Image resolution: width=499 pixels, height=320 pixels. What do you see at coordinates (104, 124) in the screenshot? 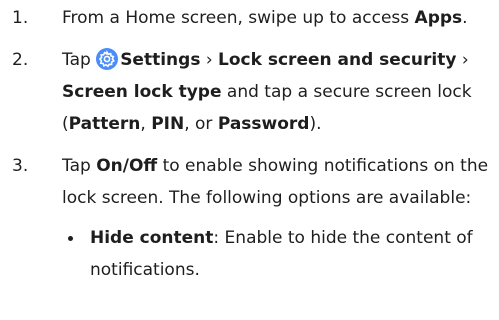
I see `pattern-term: Pattern` at bounding box center [104, 124].